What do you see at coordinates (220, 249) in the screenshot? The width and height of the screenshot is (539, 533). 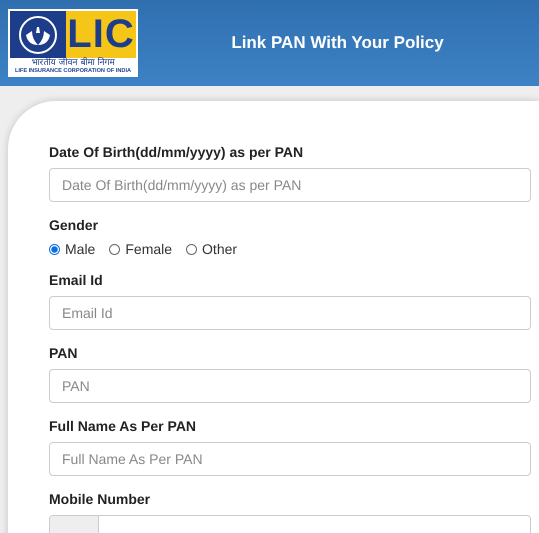 I see `radio-label: Other` at bounding box center [220, 249].